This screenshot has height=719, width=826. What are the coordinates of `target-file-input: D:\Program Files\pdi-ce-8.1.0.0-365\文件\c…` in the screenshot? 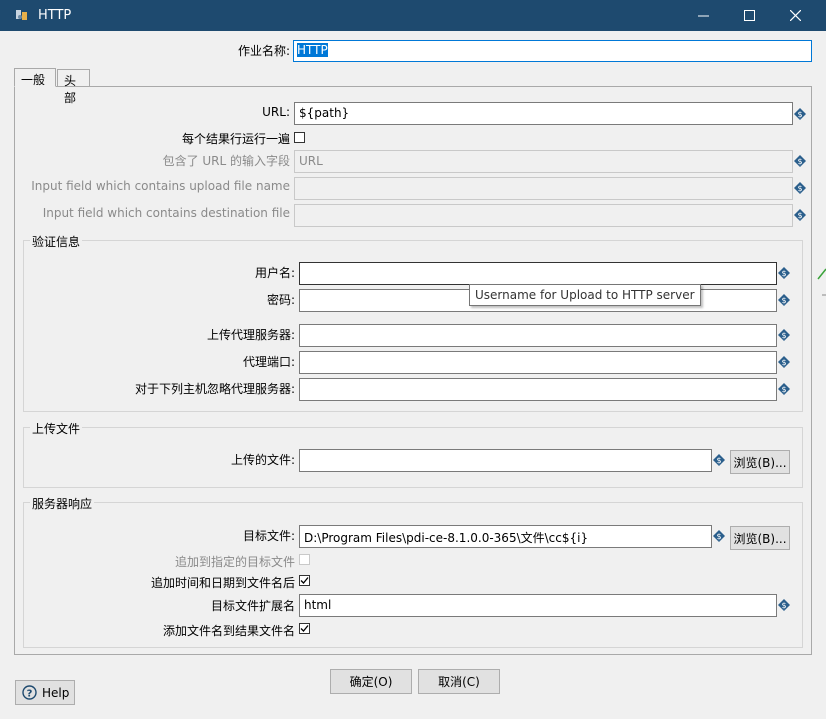 It's located at (505, 536).